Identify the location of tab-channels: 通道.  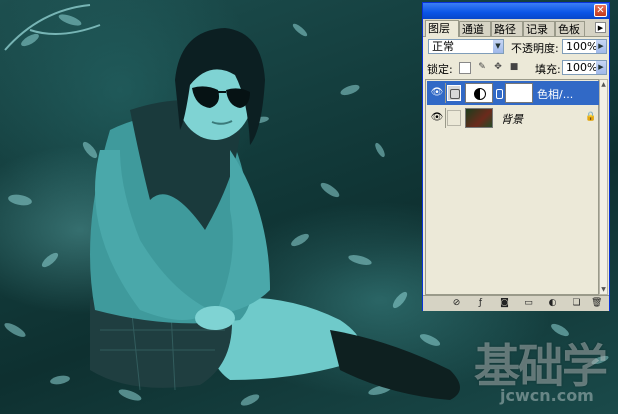
(475, 28).